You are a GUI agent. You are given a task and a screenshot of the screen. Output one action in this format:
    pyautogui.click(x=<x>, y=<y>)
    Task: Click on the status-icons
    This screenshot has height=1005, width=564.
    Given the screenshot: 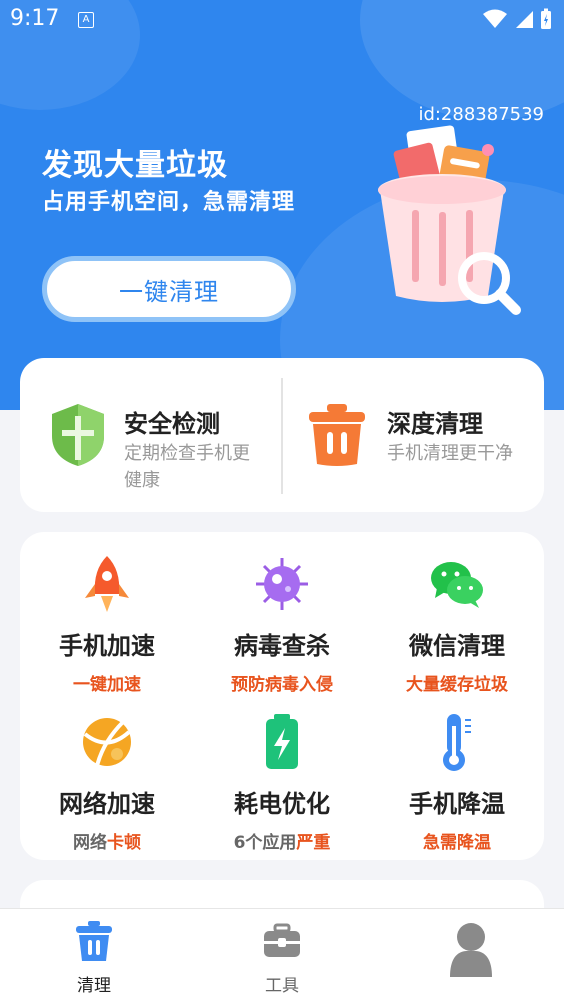 What is the action you would take?
    pyautogui.click(x=517, y=19)
    